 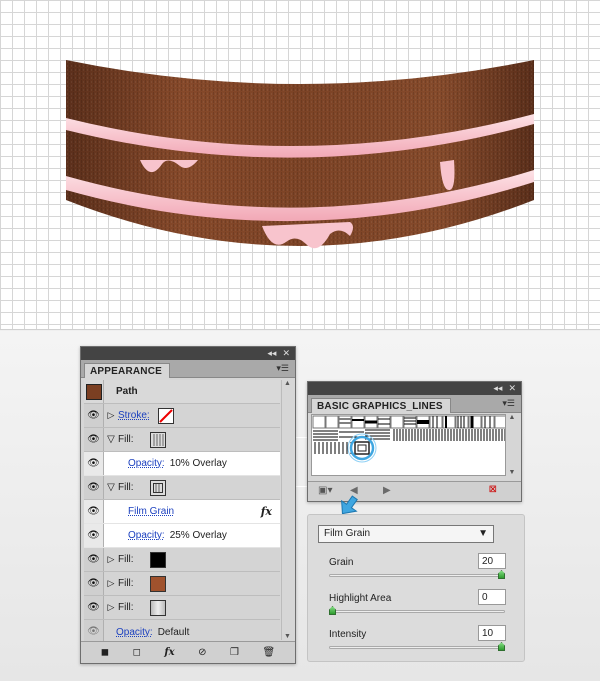 What do you see at coordinates (287, 510) in the screenshot?
I see `appearance-scrollbar: ▲ ▼` at bounding box center [287, 510].